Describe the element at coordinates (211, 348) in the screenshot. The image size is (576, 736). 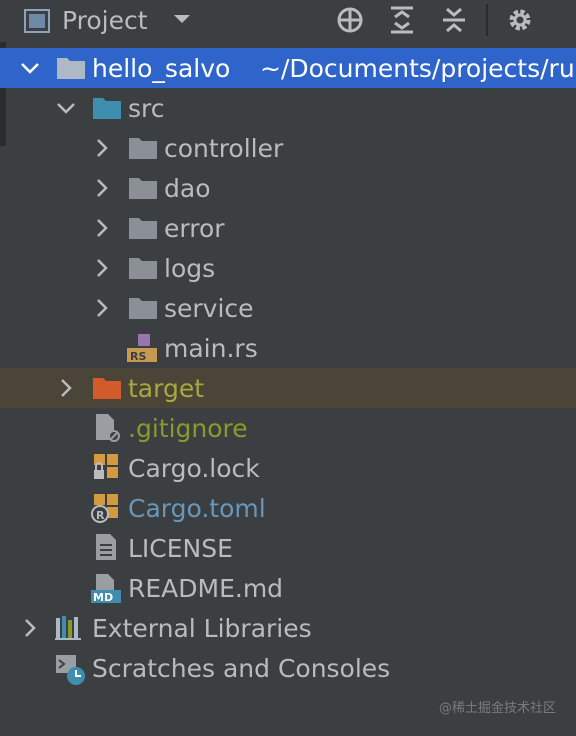
I see `file-label: main.rs` at that location.